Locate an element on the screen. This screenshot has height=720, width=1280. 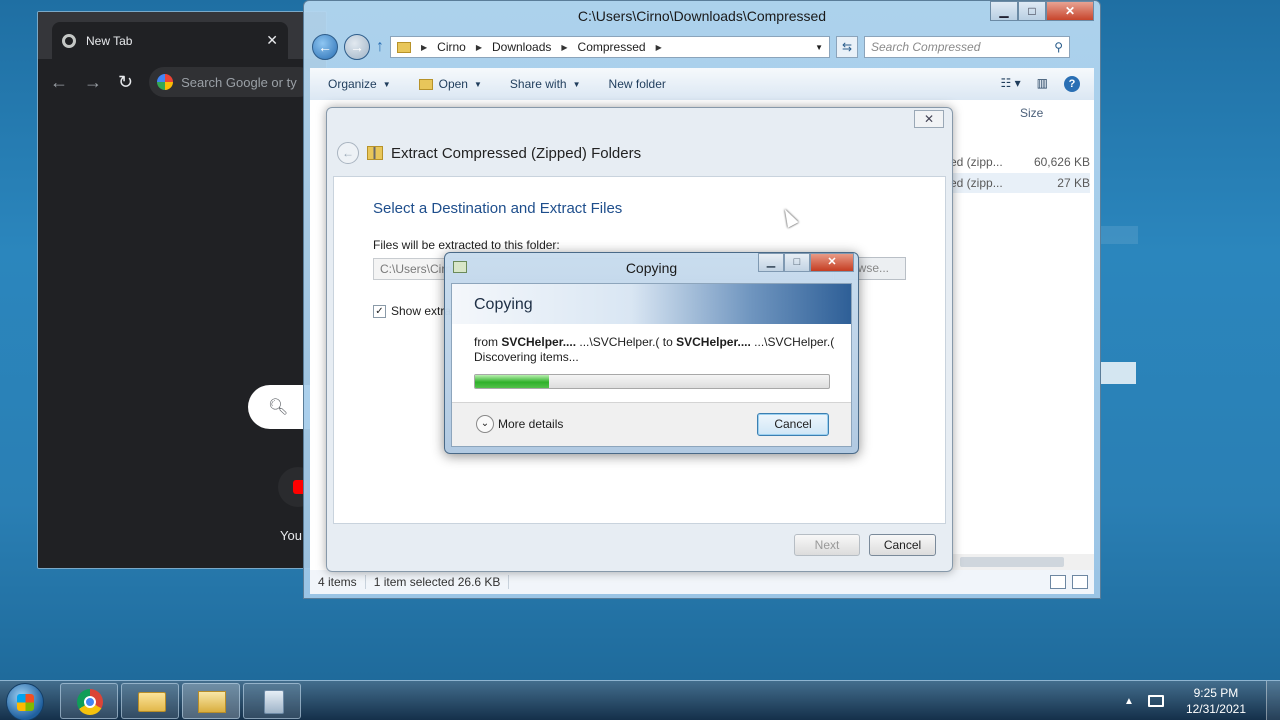
details-view-icon is located at coordinates (1058, 582).